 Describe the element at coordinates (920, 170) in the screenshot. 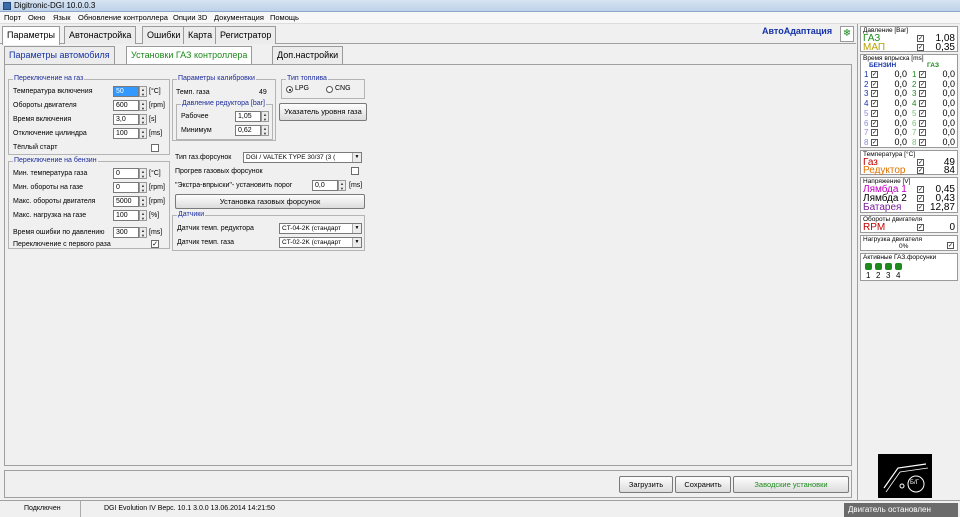

I see `temp-reducer-checkbox: ✓` at that location.